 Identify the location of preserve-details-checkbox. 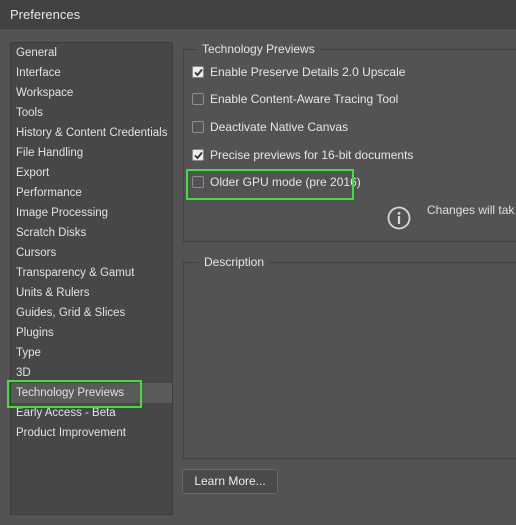
(198, 72).